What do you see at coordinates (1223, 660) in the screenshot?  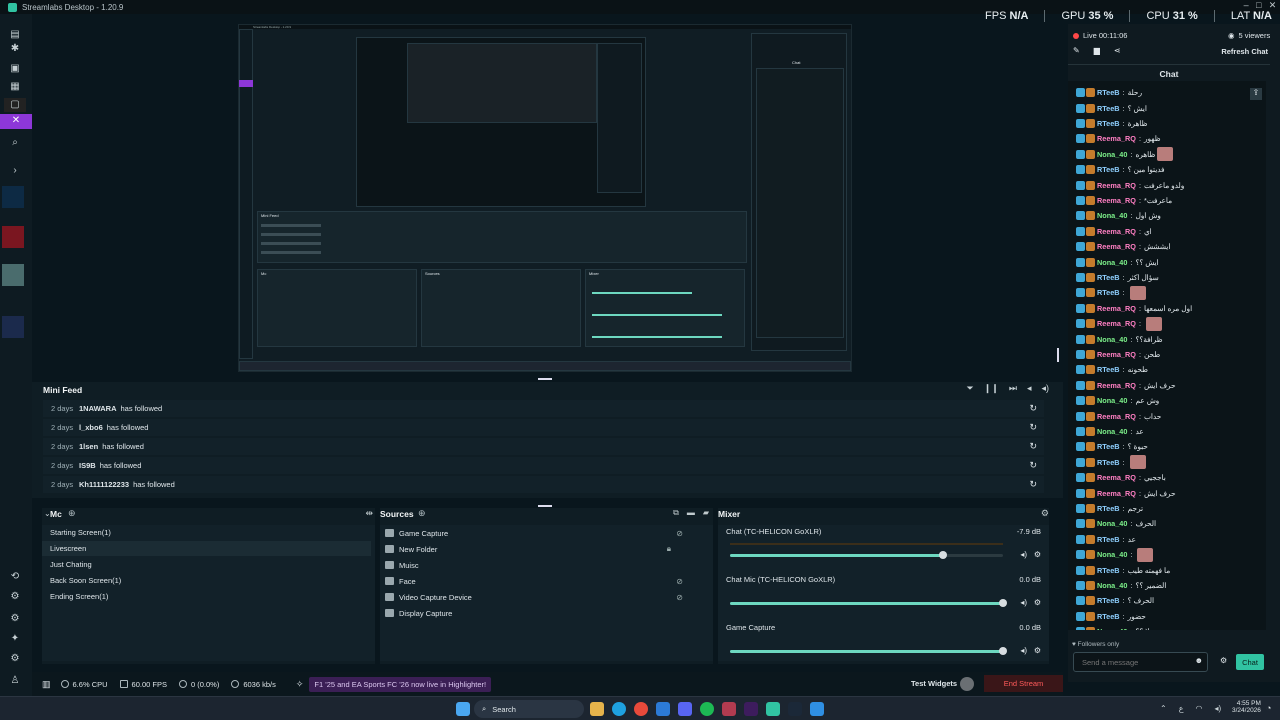 I see `chat-settings-icon: ⚙` at bounding box center [1223, 660].